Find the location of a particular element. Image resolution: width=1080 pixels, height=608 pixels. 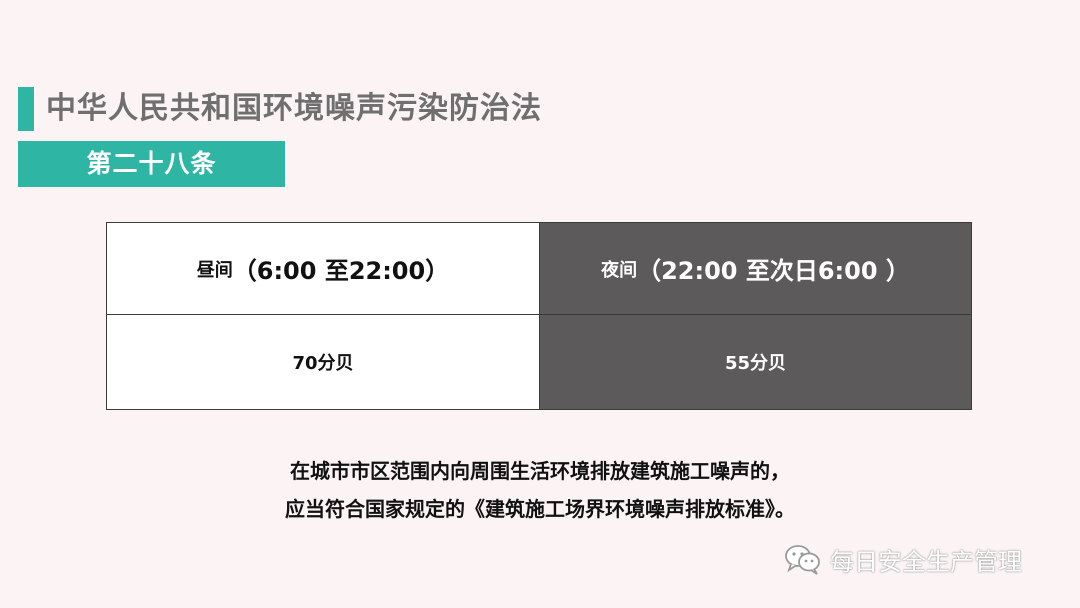

watermark: 每日安全生产管理 is located at coordinates (903, 559).